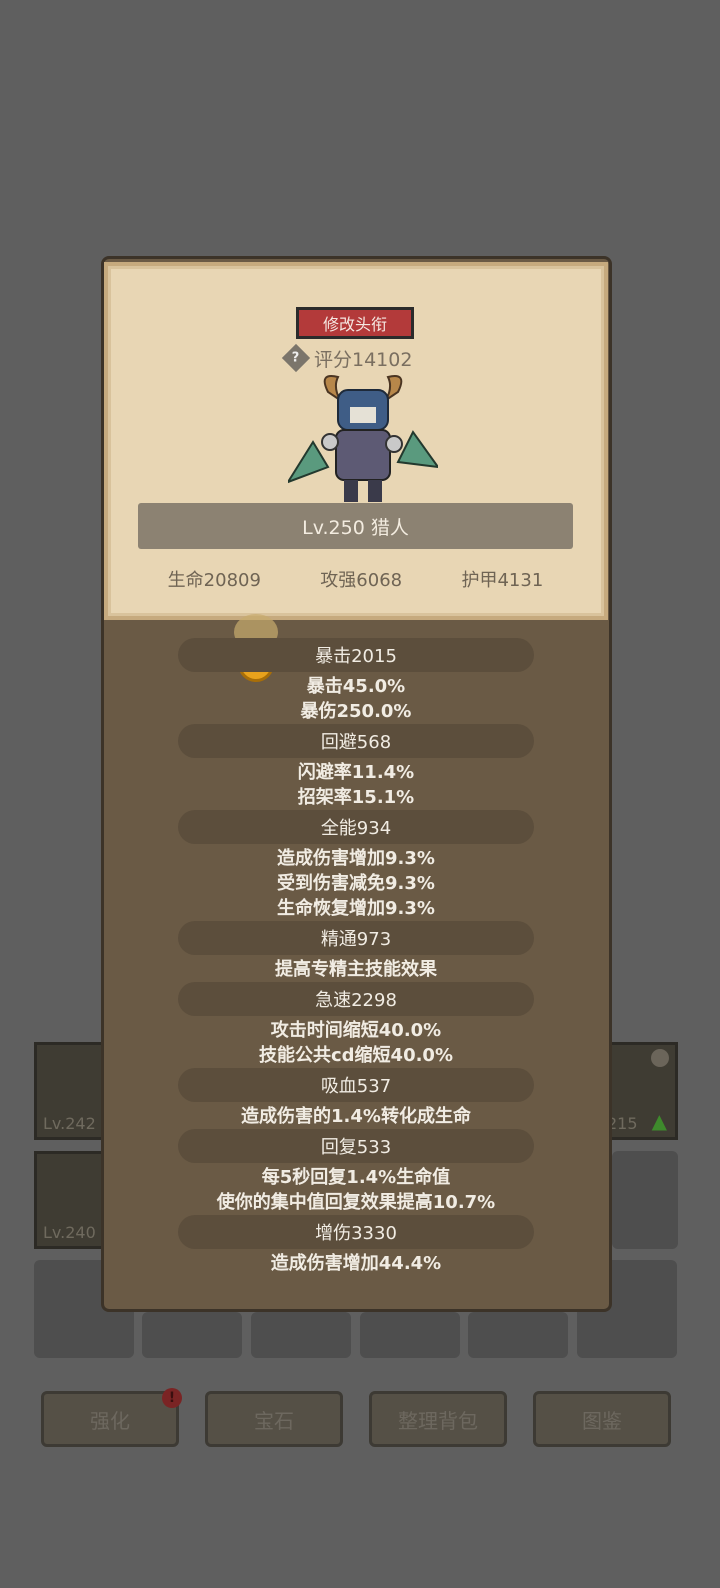 This screenshot has width=720, height=1588. I want to click on stat-line: 受到伤害减免9.3%, so click(356, 883).